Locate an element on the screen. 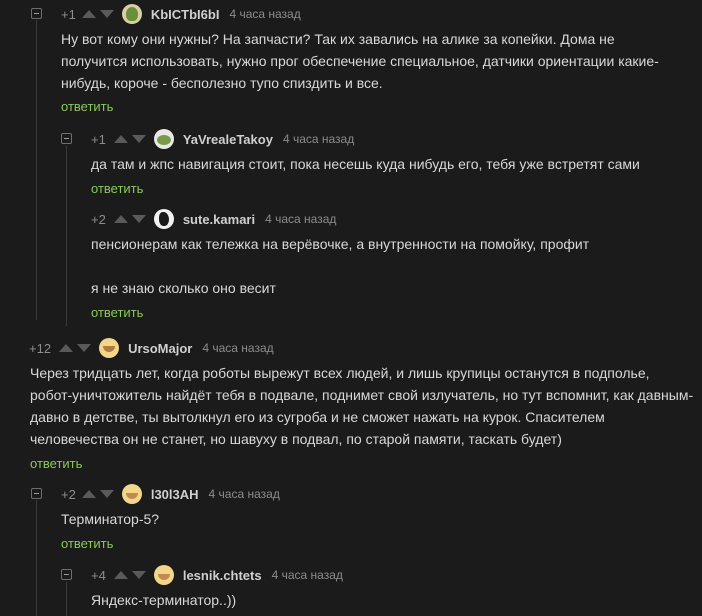 The image size is (702, 616). comment-text: Терминатор-5? is located at coordinates (110, 519).